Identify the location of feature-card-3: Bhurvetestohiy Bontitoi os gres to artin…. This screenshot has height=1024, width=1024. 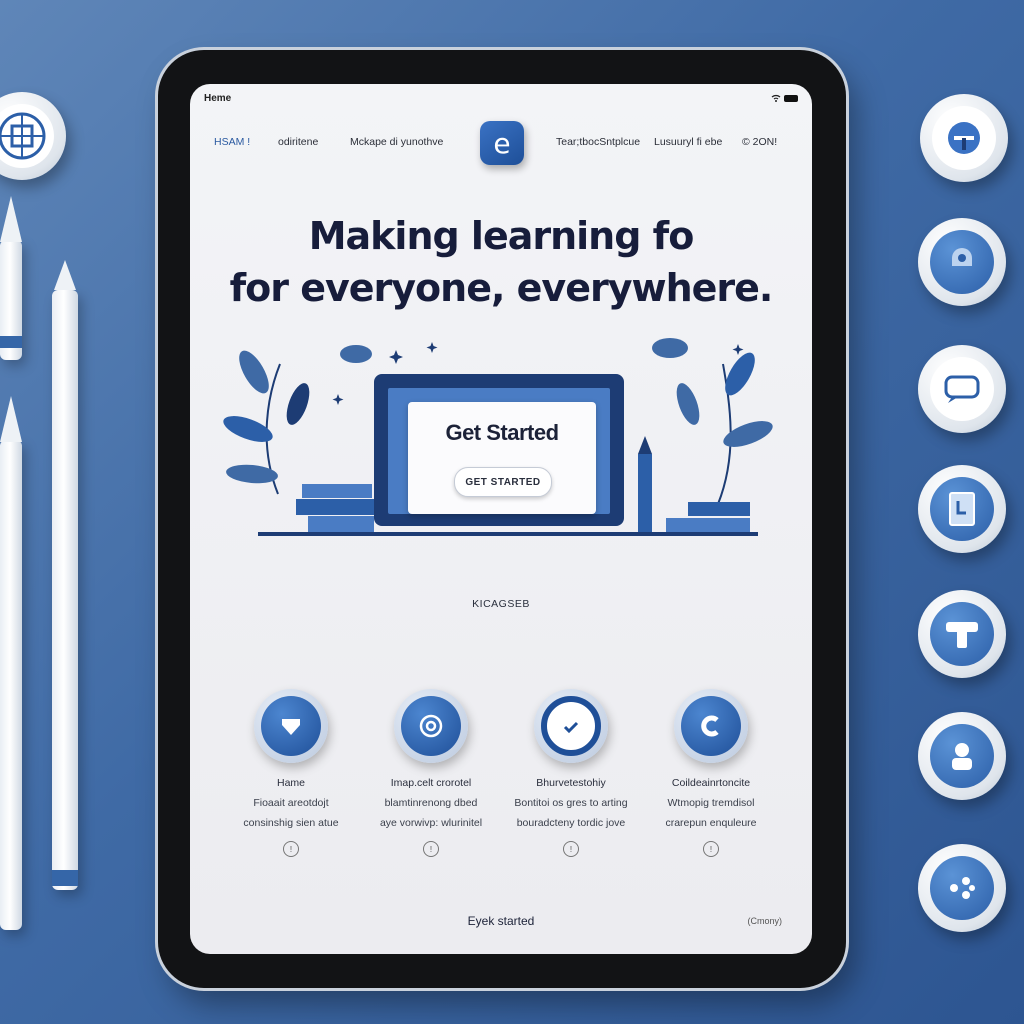
(571, 773).